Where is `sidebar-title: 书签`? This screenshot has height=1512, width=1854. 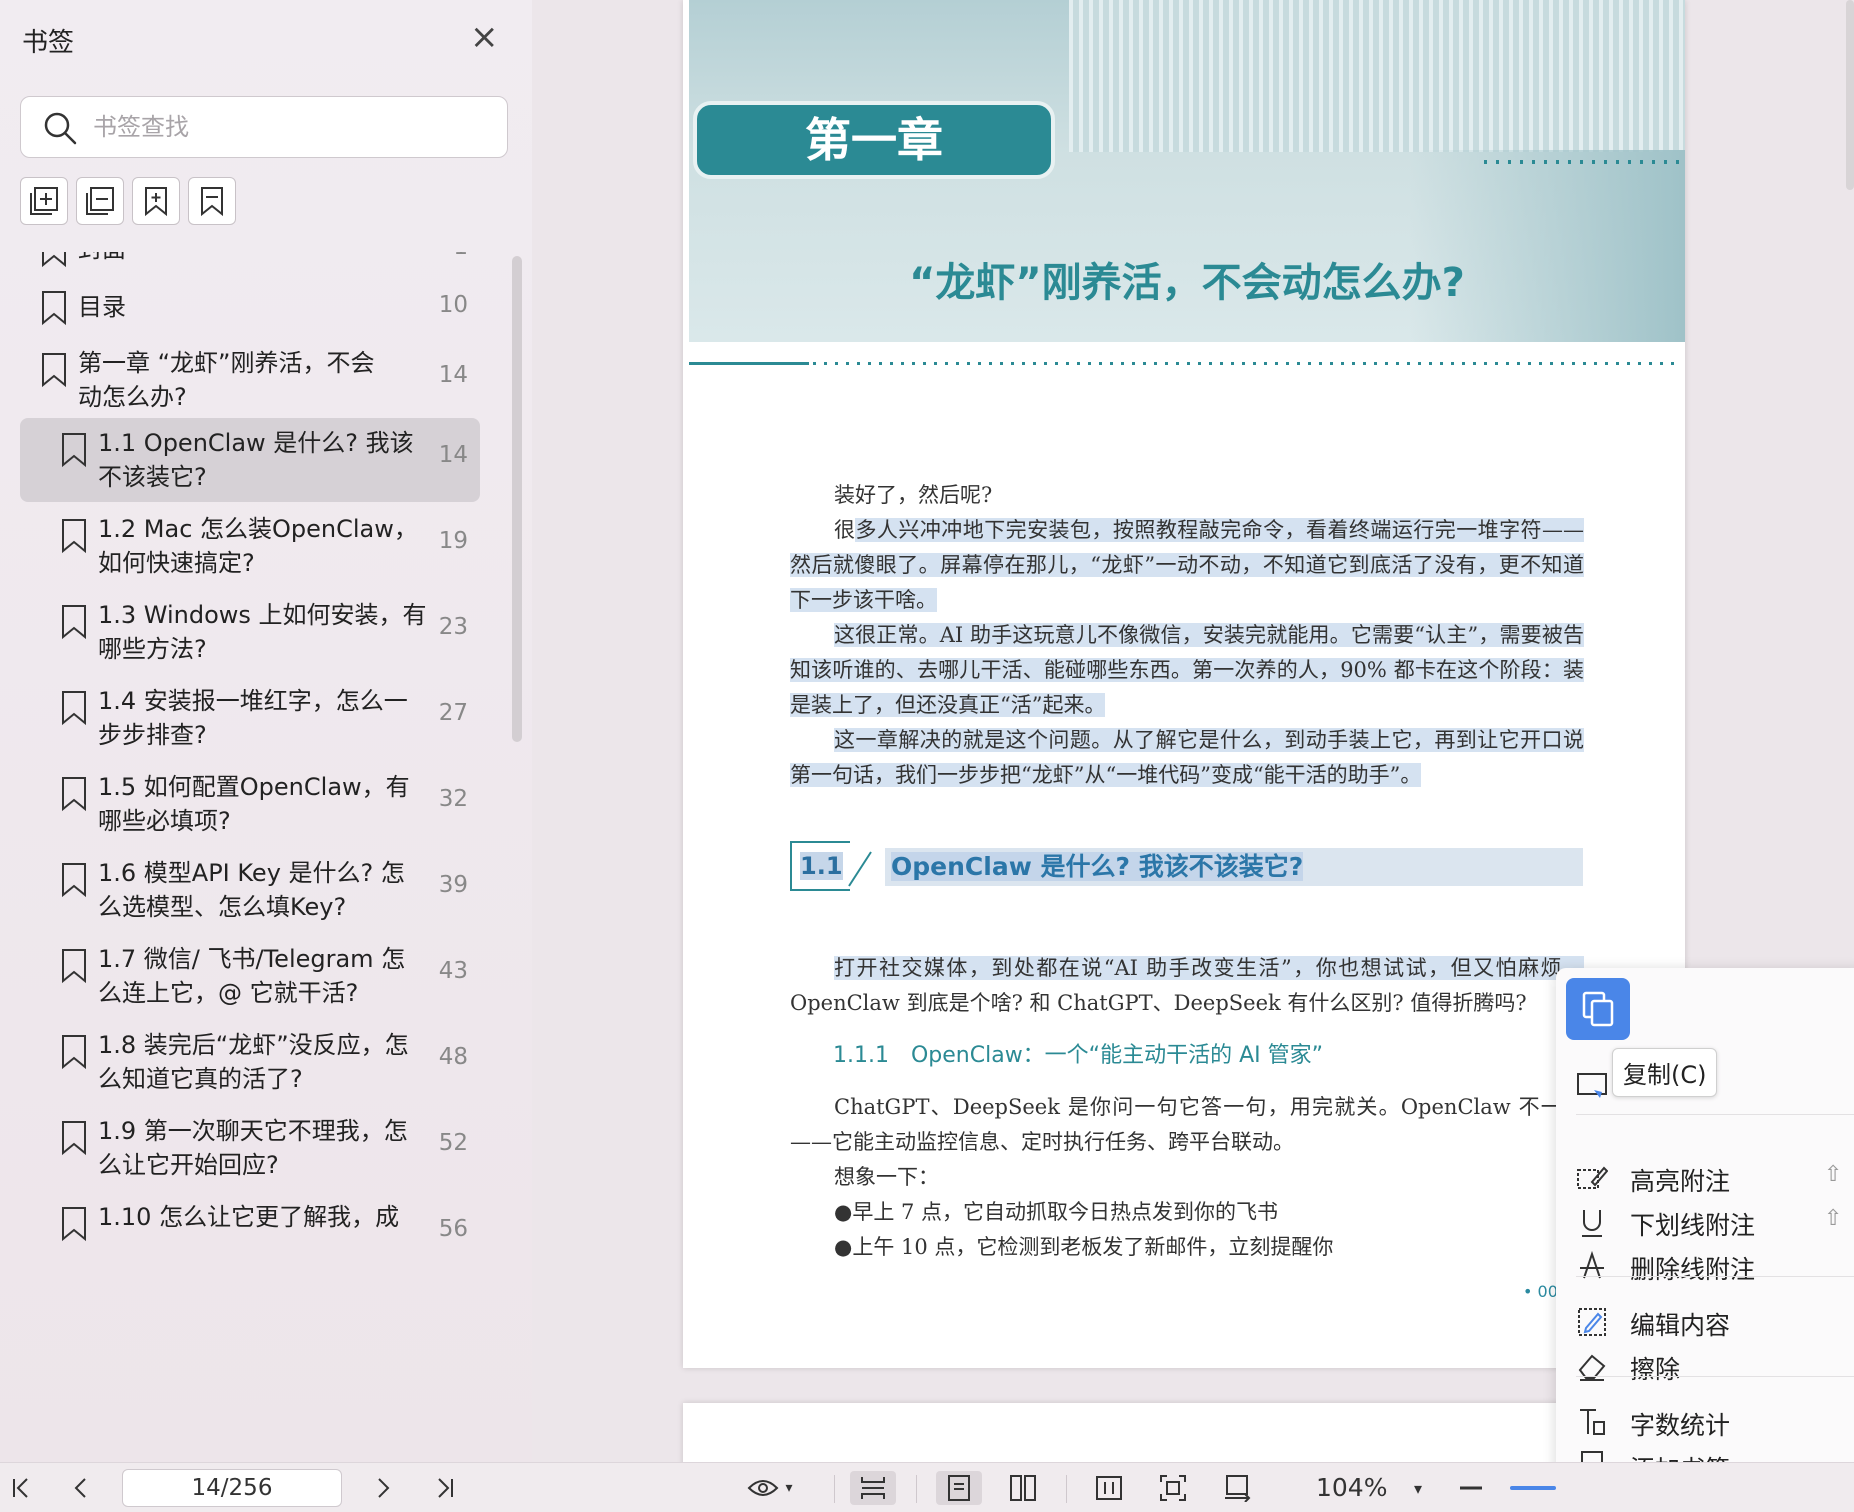
sidebar-title: 书签 is located at coordinates (48, 43).